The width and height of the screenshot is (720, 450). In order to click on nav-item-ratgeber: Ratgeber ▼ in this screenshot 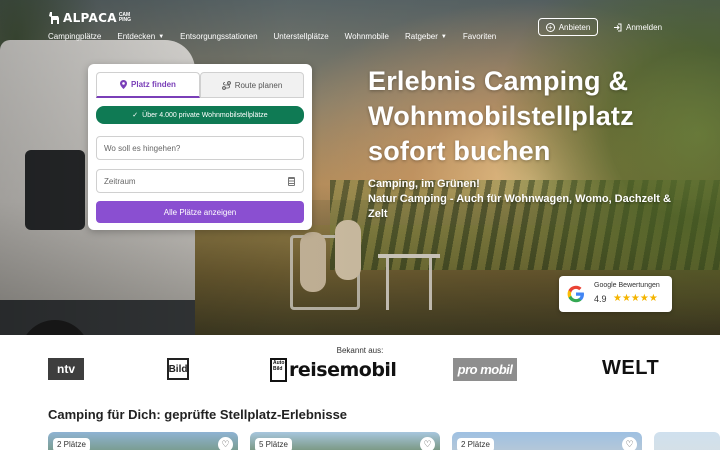, I will do `click(426, 37)`.